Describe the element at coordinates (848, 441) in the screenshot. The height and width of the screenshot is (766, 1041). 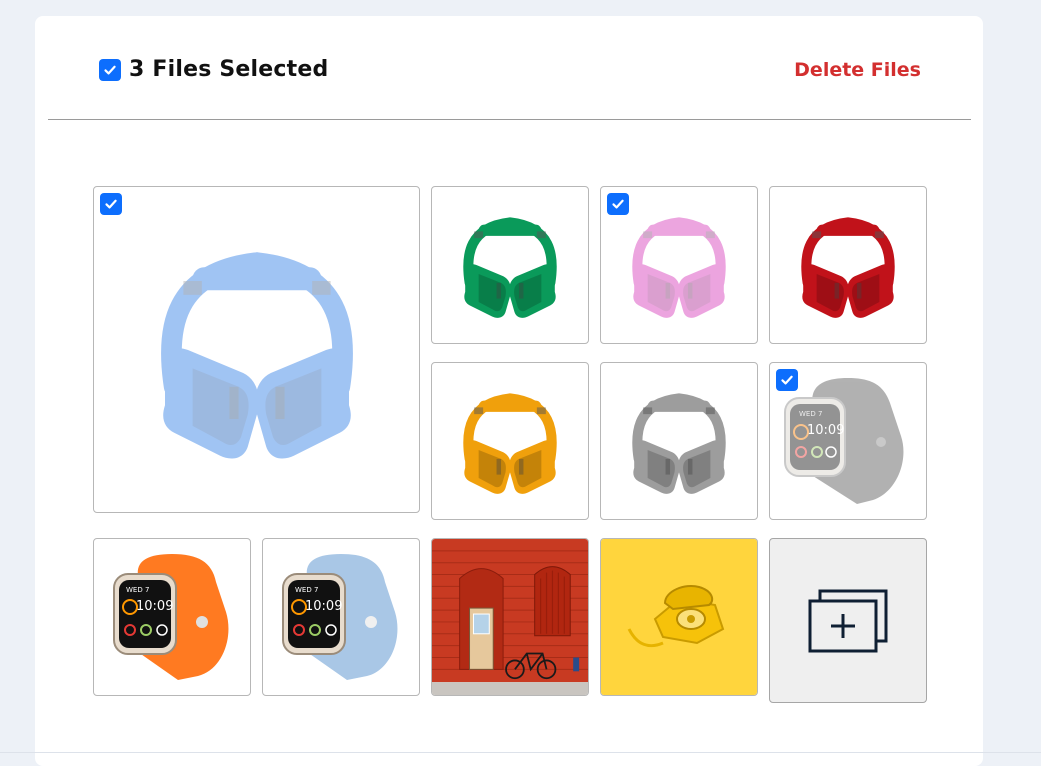
I see `gallery-tile-watch-gray: WED 7 10:09` at that location.